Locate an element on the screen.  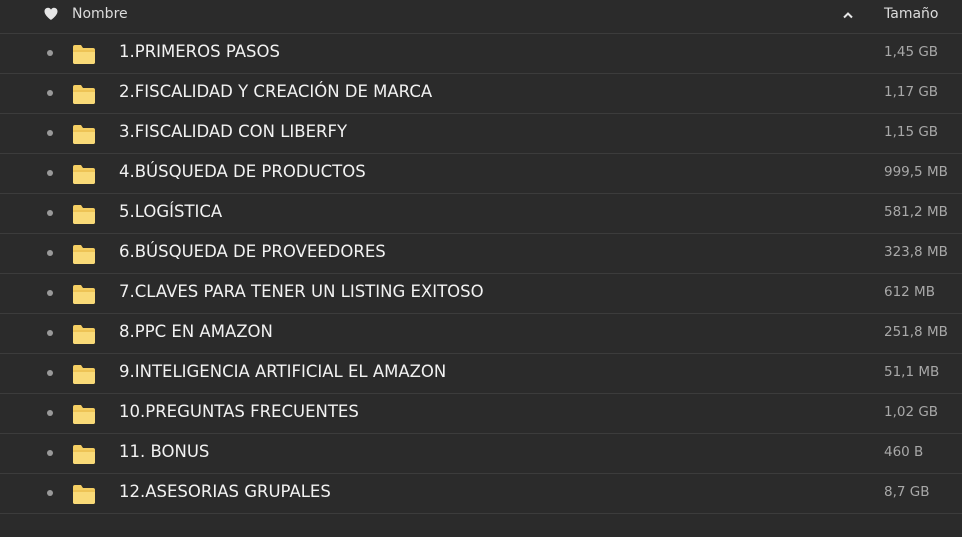
file-row: 2.FISCALIDAD Y CREACIÓN DE MARCA 1,17 GB is located at coordinates (481, 94).